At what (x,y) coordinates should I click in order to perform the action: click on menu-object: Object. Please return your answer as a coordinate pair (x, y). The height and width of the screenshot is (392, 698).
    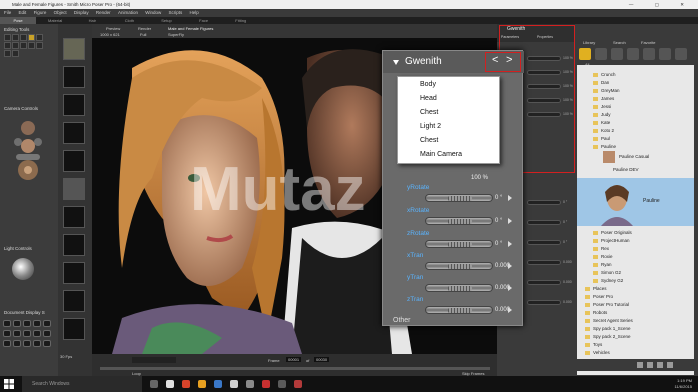
    Looking at the image, I should click on (60, 12).